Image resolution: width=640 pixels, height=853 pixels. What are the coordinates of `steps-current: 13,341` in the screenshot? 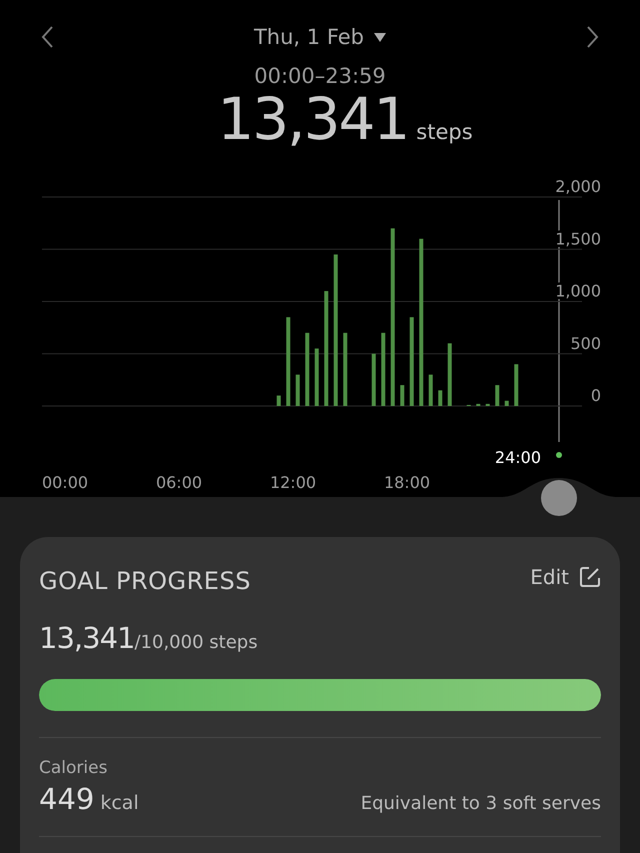 It's located at (86, 638).